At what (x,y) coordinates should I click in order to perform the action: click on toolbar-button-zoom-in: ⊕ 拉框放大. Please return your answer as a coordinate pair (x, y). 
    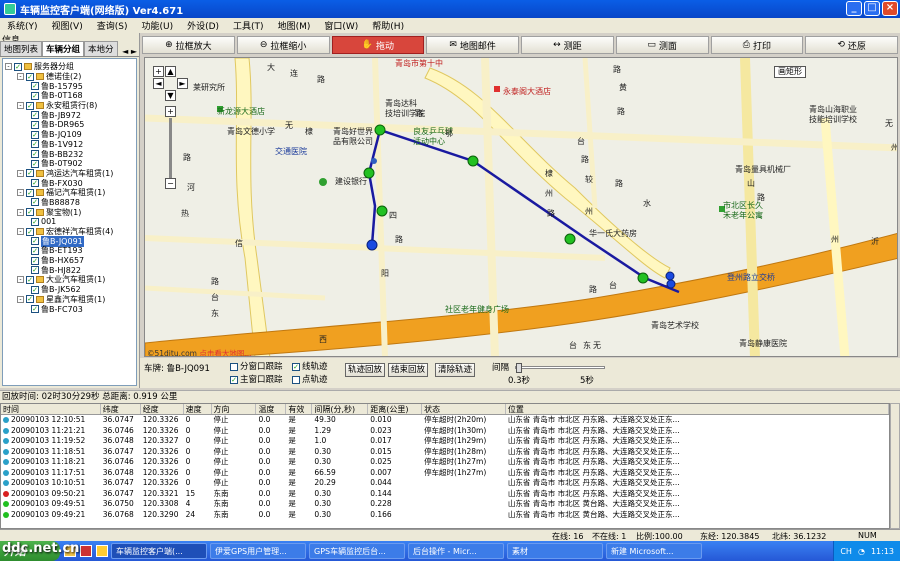
    Looking at the image, I should click on (188, 45).